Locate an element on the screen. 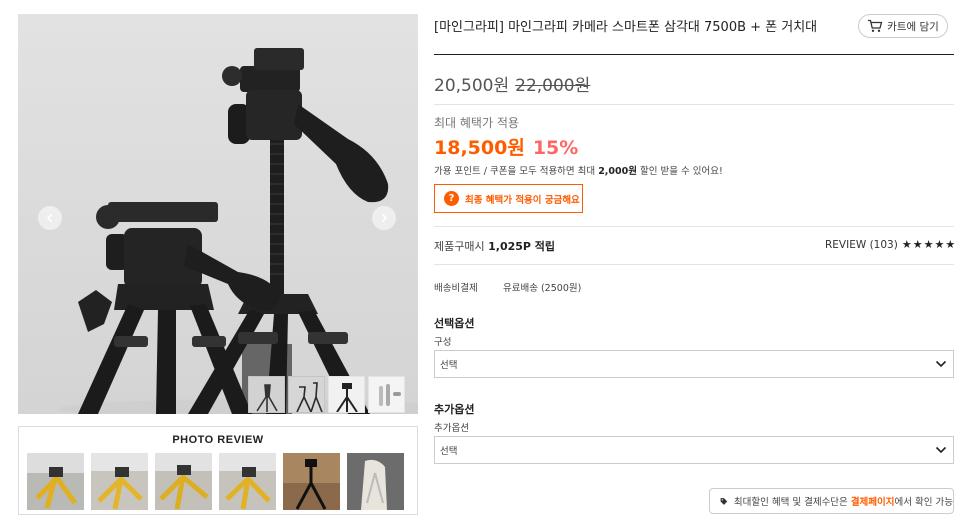 The image size is (968, 515). shipping-value: 유료배송 (2500원) is located at coordinates (542, 288).